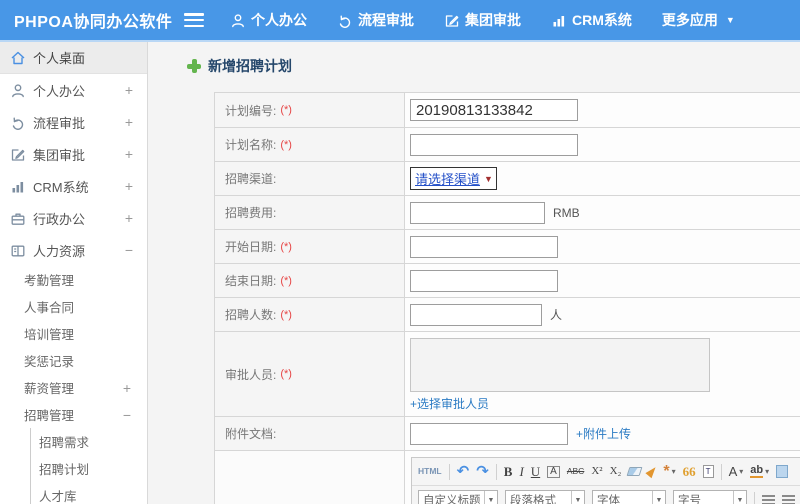 Image resolution: width=800 pixels, height=504 pixels. Describe the element at coordinates (310, 246) in the screenshot. I see `field-label: 开始日期: (*)` at that location.